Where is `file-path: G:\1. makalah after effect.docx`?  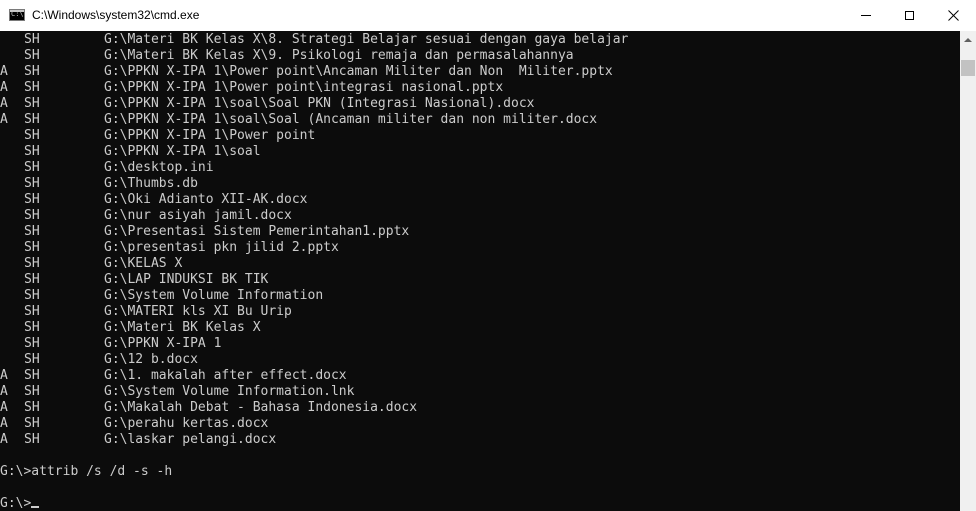 file-path: G:\1. makalah after effect.docx is located at coordinates (225, 375).